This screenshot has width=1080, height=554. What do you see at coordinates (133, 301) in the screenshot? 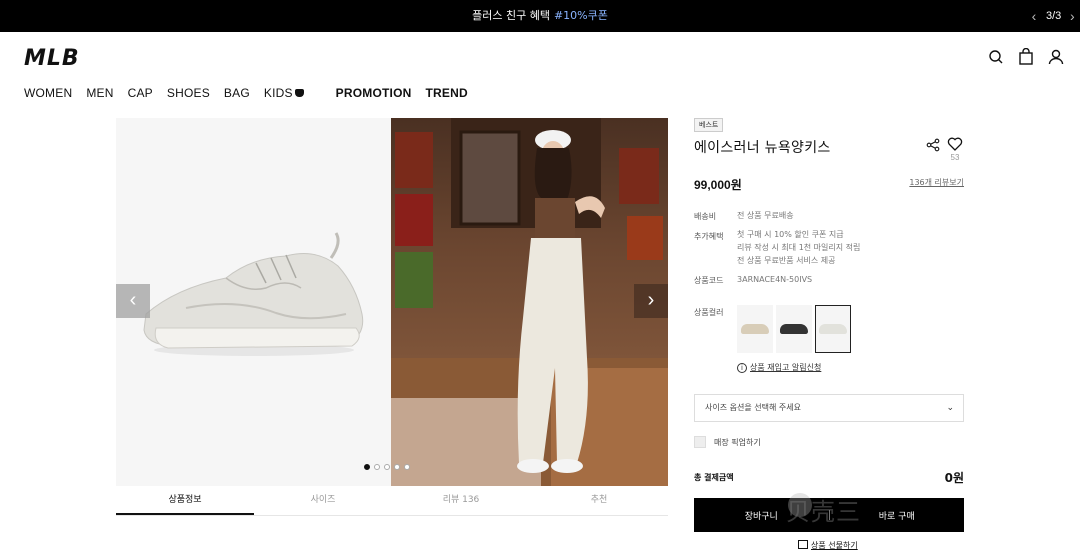
I see `gallery-prev-icon: ‹` at bounding box center [133, 301].